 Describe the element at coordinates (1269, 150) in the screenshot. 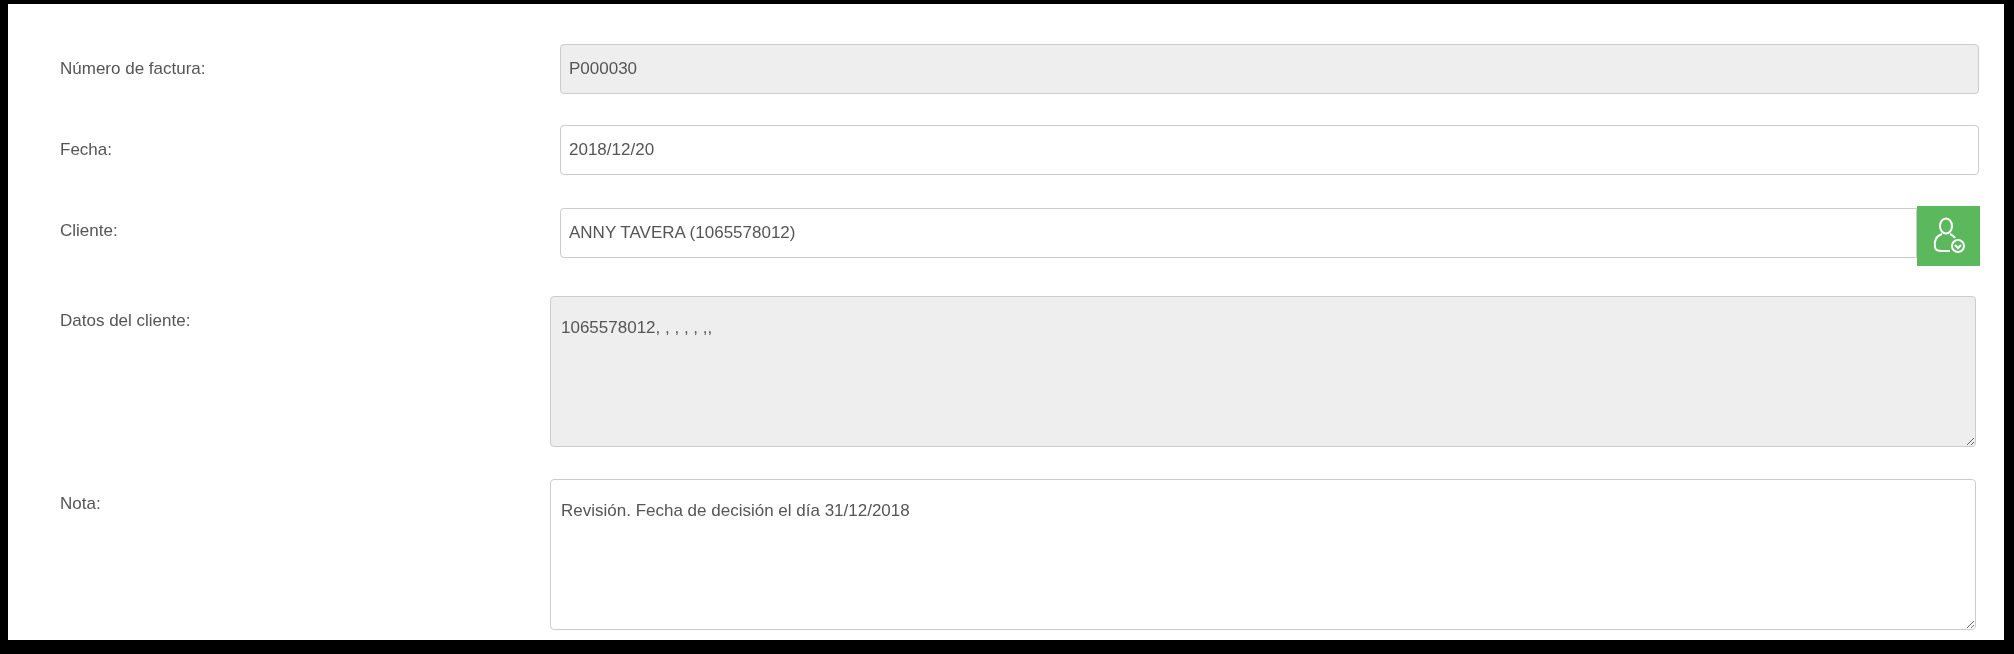

I see `input-field: 2018/12/20` at that location.